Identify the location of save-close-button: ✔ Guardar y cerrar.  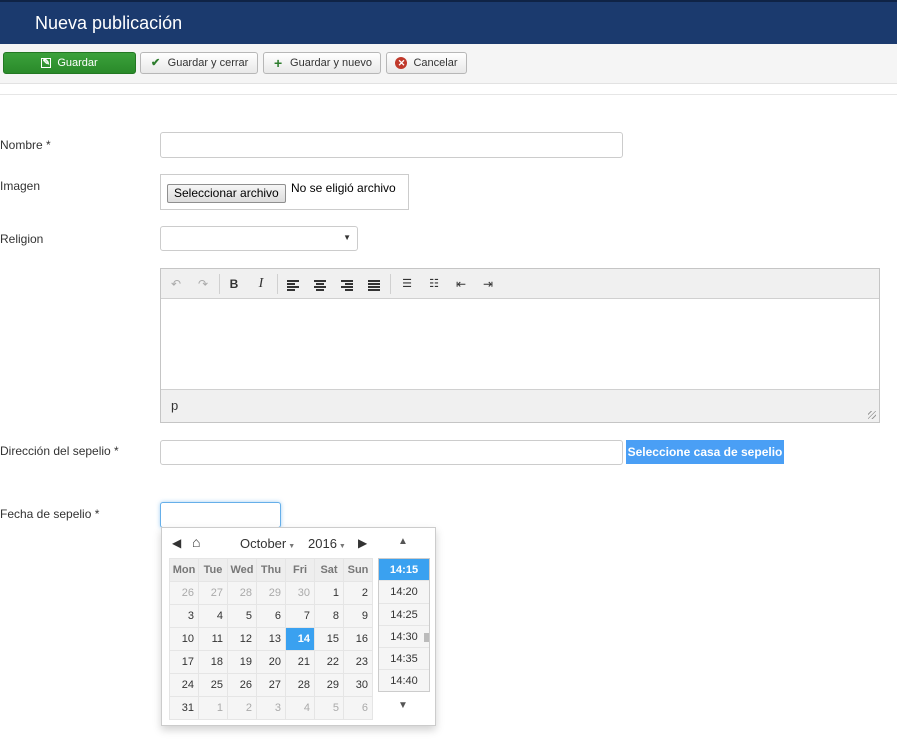
(199, 63).